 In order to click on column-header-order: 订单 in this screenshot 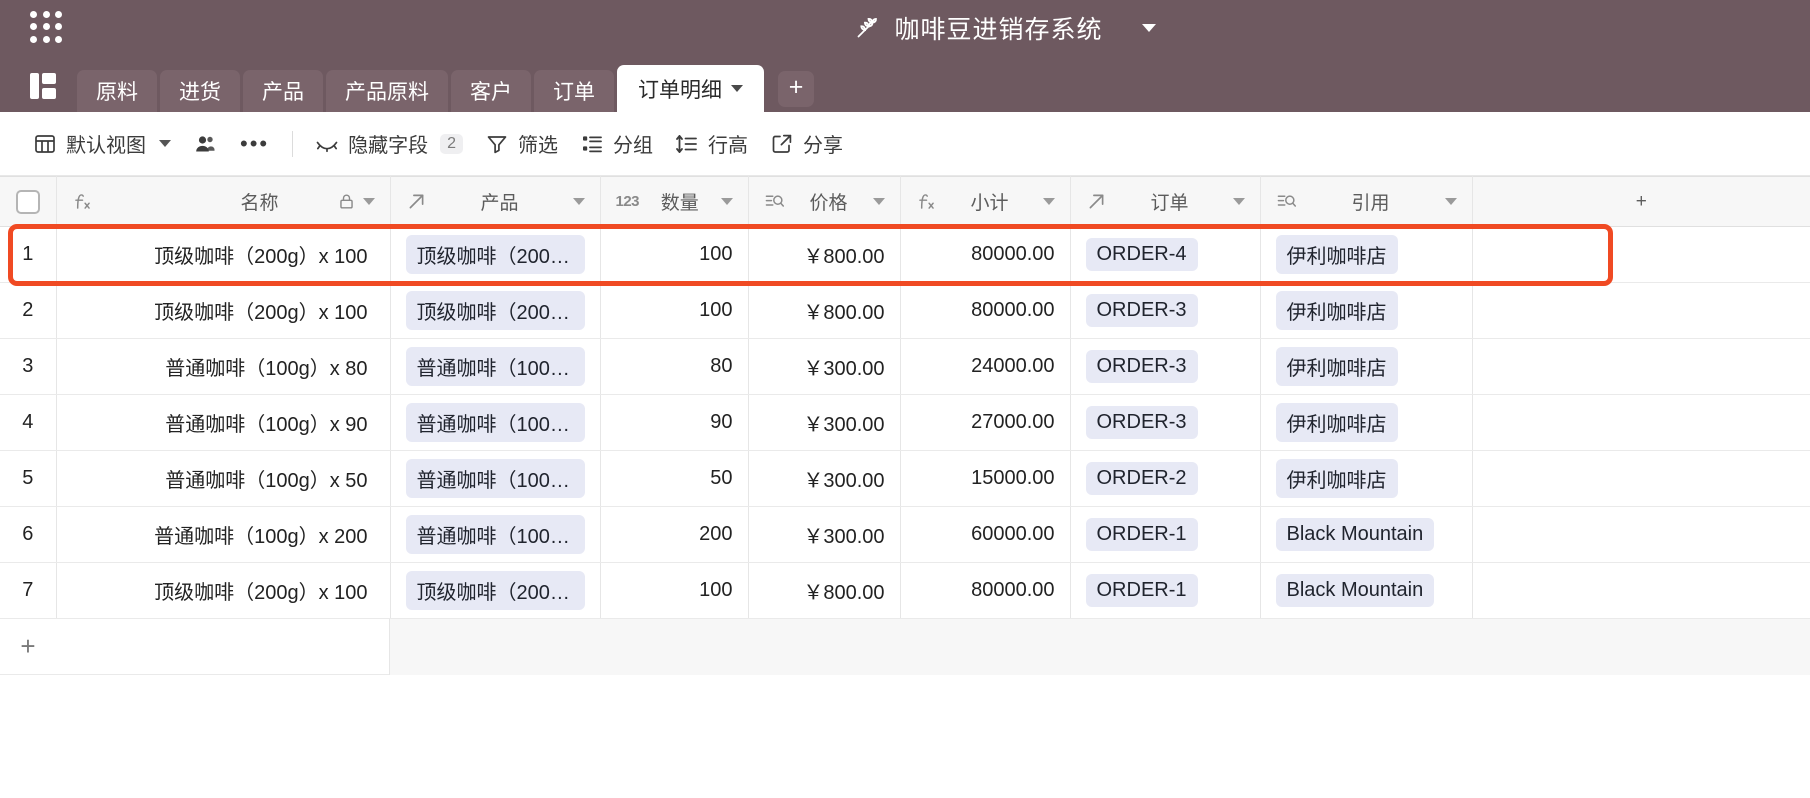, I will do `click(1165, 201)`.